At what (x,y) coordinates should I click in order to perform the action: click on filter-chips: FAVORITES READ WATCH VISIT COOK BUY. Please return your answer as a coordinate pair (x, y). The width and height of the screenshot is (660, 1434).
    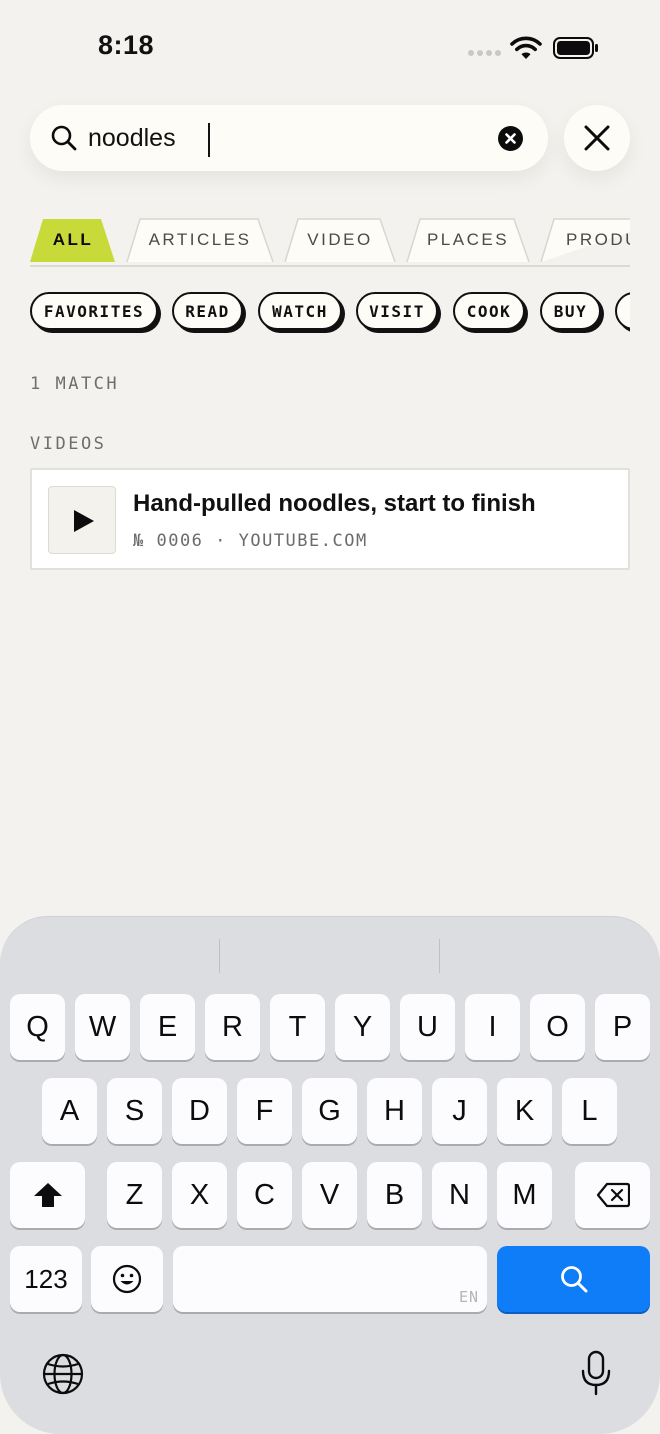
    Looking at the image, I should click on (330, 312).